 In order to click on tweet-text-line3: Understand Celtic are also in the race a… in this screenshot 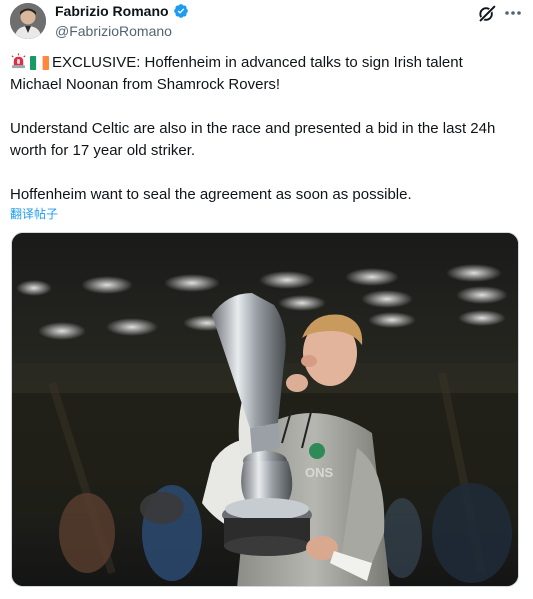, I will do `click(253, 128)`.